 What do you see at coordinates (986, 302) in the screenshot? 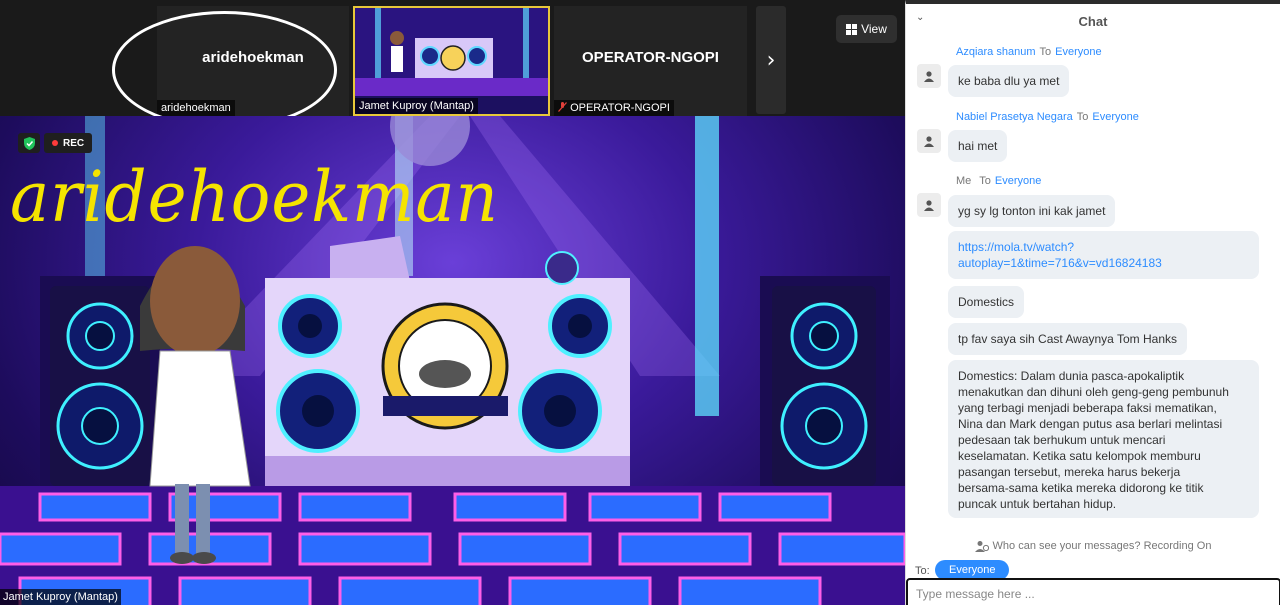
I see `message-bubble: Domestics` at bounding box center [986, 302].